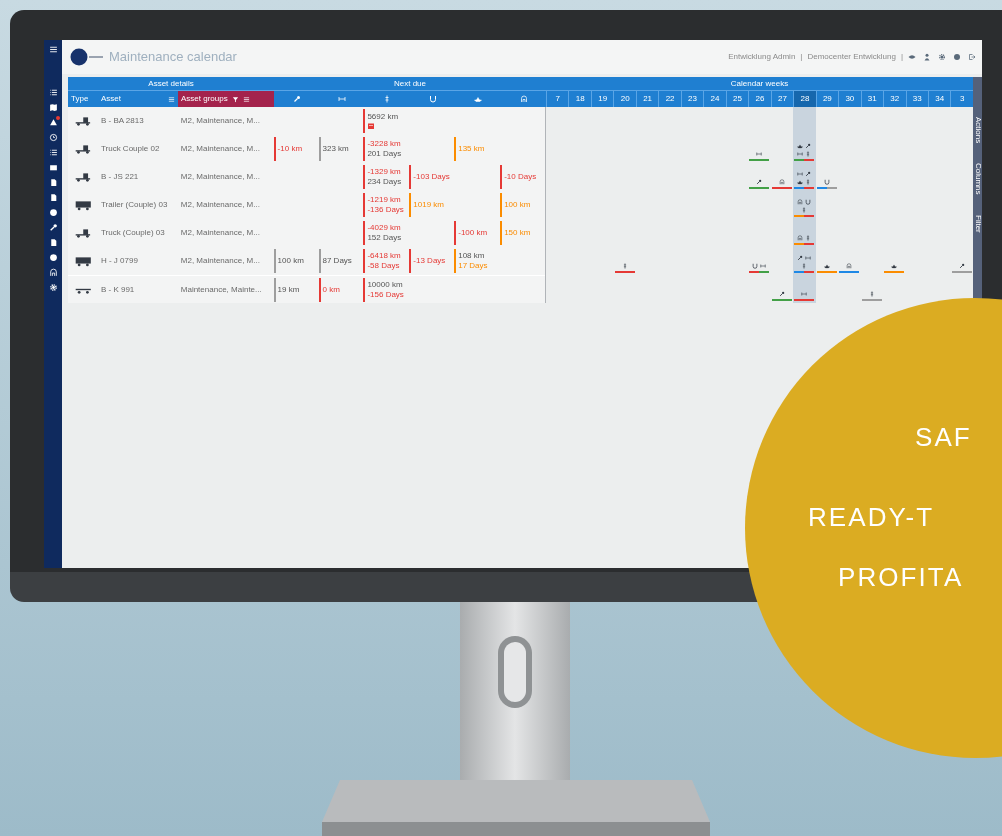  I want to click on eye-icon, so click(912, 57).